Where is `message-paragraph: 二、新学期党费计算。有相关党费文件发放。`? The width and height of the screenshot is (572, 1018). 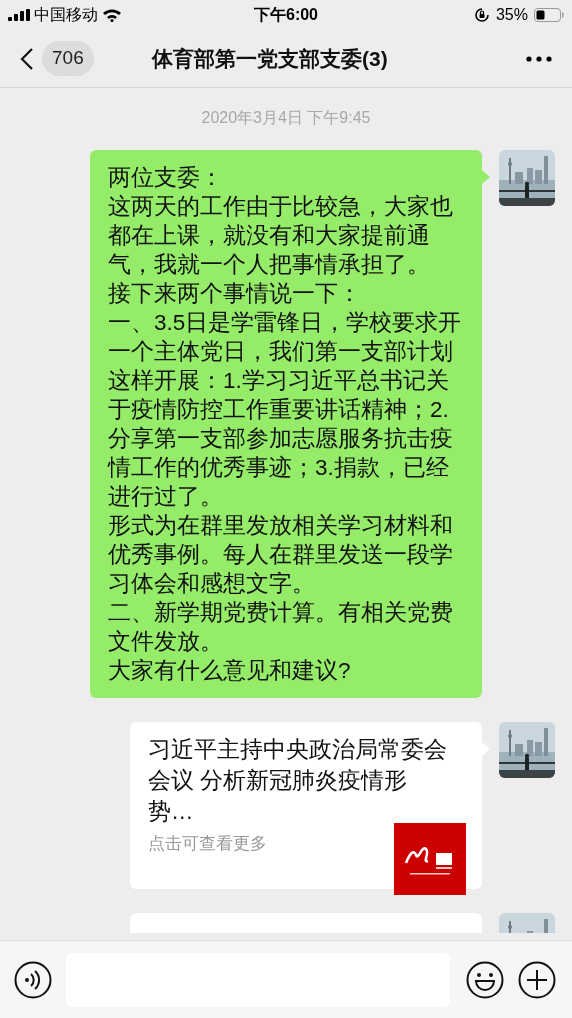 message-paragraph: 二、新学期党费计算。有相关党费文件发放。 is located at coordinates (281, 627).